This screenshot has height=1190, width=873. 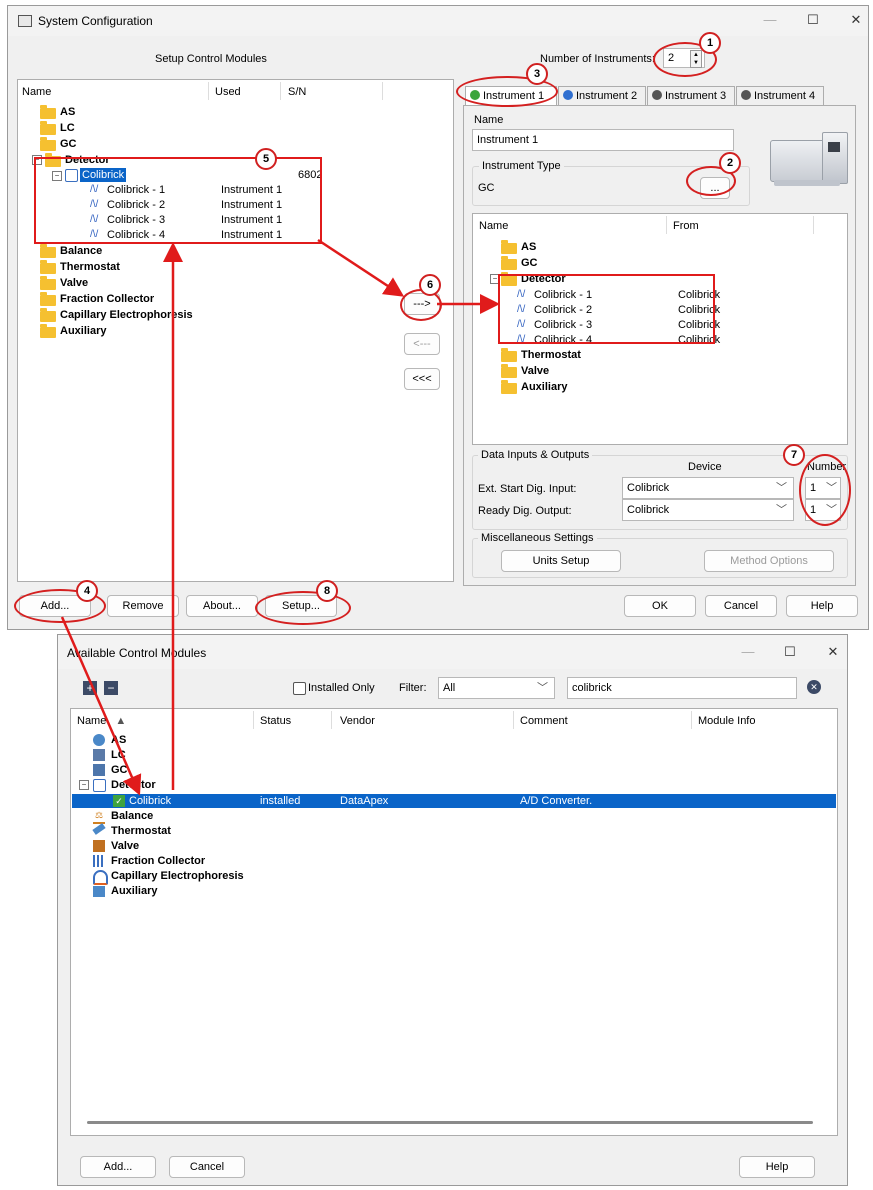 I want to click on callout-5: 5, so click(x=266, y=159).